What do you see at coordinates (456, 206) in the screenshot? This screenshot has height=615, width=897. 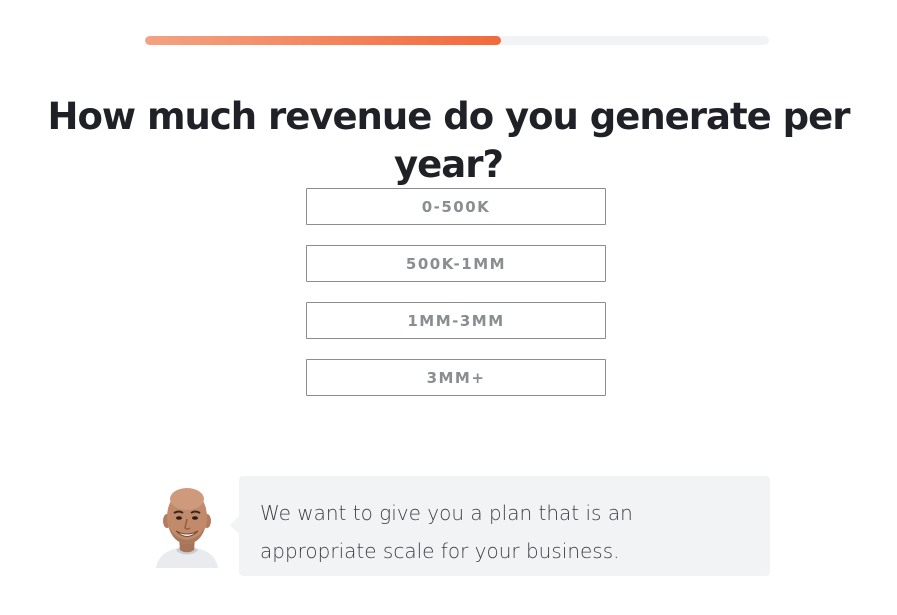 I see `option-0-500k-button: 0-500K` at bounding box center [456, 206].